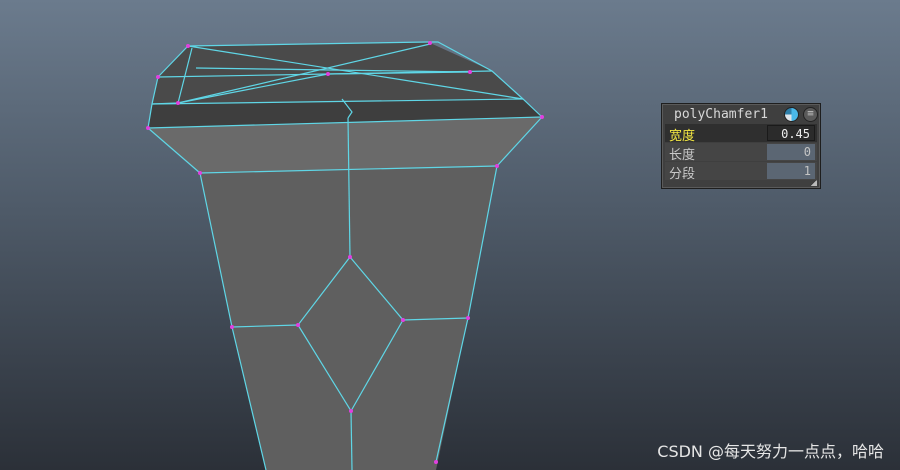 The width and height of the screenshot is (900, 470). What do you see at coordinates (791, 171) in the screenshot?
I see `segments-value-field: 1` at bounding box center [791, 171].